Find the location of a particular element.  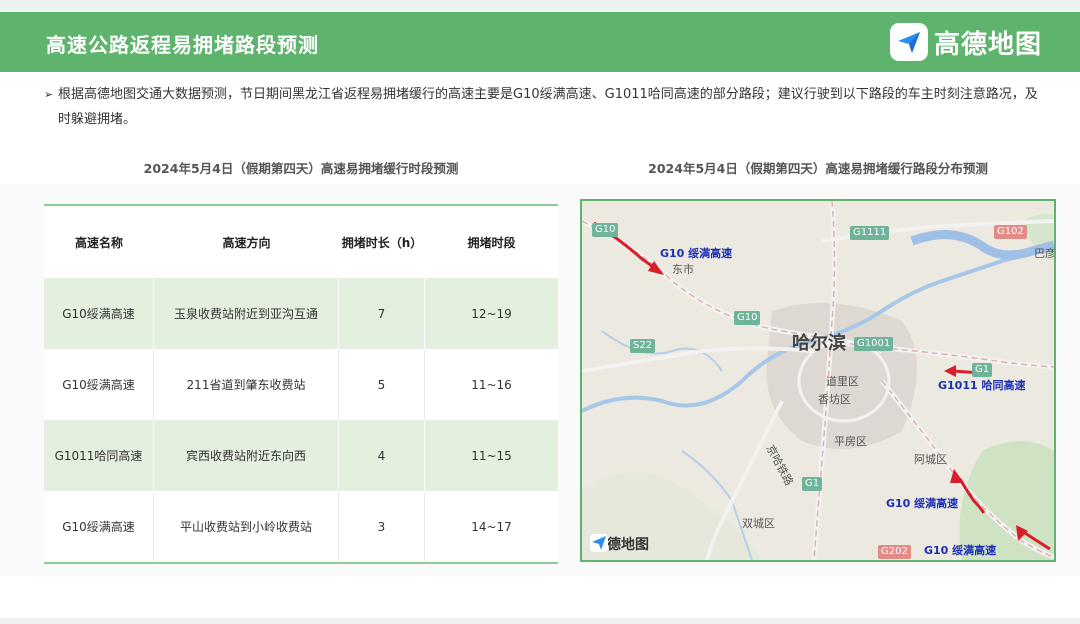

page-header: 高速公路返程易拥堵路段预测 高德地图 is located at coordinates (540, 42).